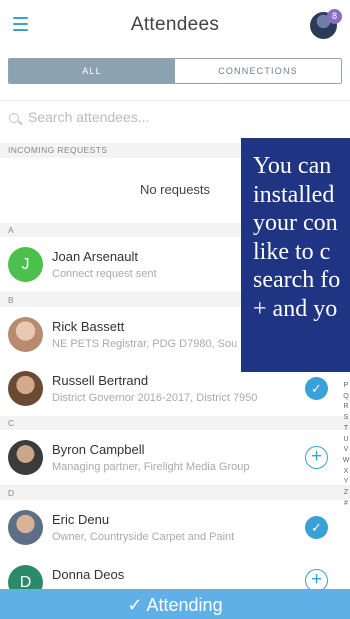 The height and width of the screenshot is (619, 350). Describe the element at coordinates (346, 418) in the screenshot. I see `index-letter: S` at that location.